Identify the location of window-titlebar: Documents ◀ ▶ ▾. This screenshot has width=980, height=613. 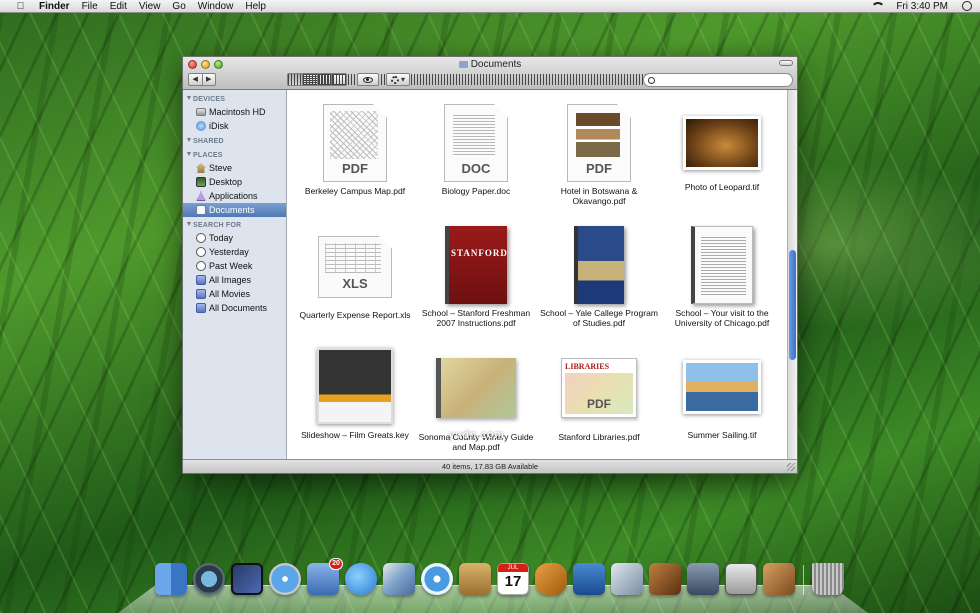
(490, 73).